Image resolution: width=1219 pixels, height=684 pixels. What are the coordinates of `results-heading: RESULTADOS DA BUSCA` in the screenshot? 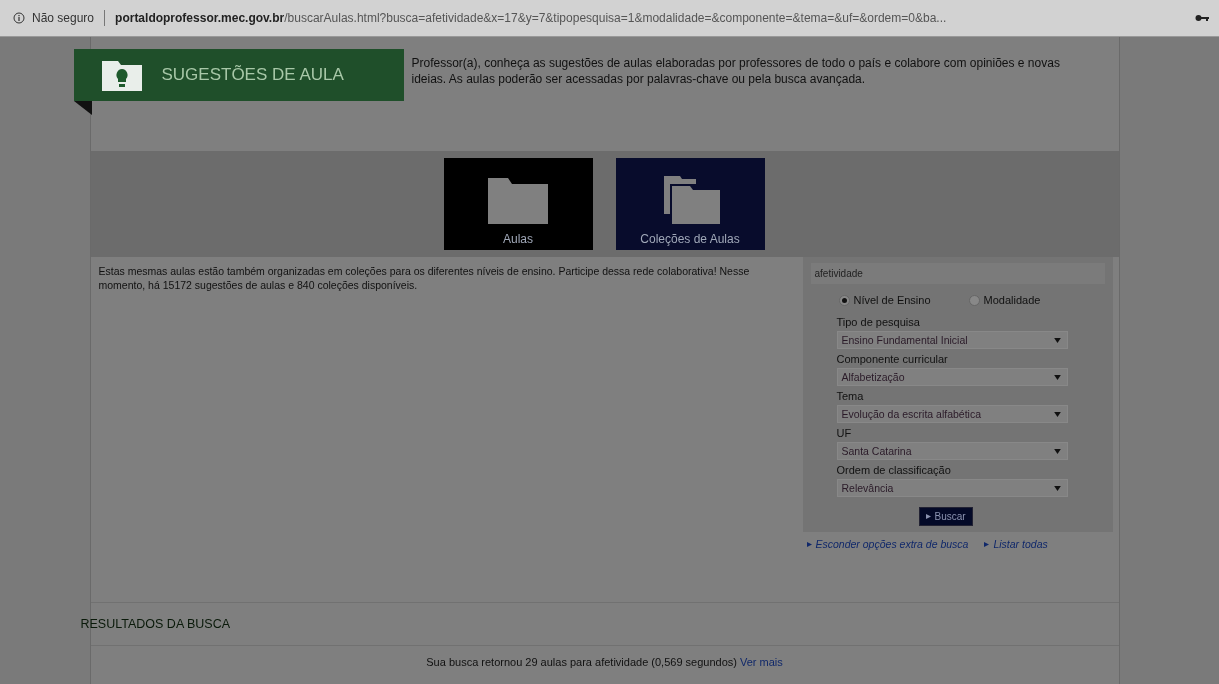 It's located at (155, 624).